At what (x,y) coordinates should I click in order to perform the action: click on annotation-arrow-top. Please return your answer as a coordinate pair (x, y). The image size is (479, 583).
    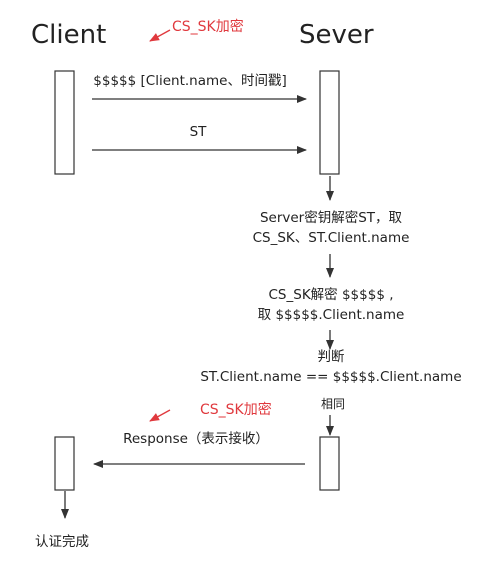
    Looking at the image, I should click on (160, 35).